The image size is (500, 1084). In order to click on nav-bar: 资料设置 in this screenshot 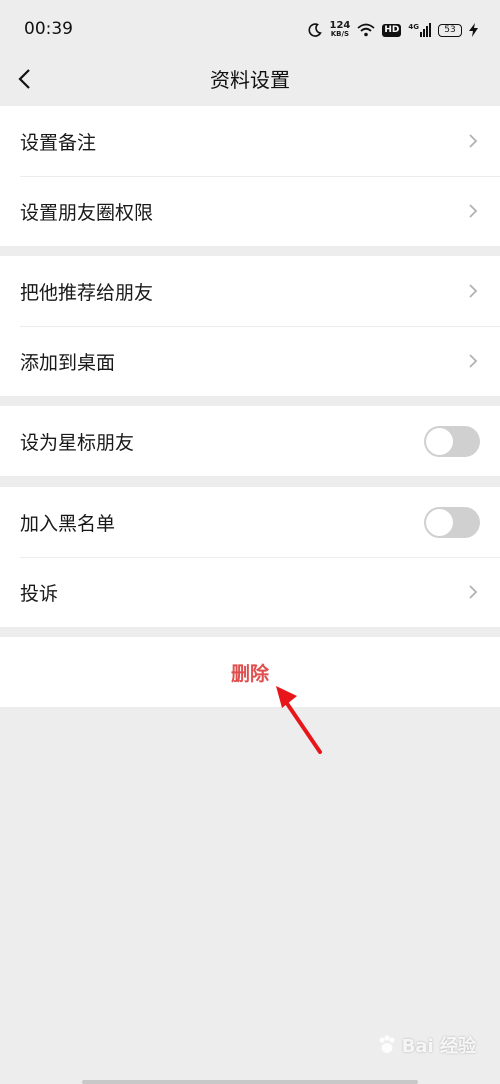, I will do `click(250, 81)`.